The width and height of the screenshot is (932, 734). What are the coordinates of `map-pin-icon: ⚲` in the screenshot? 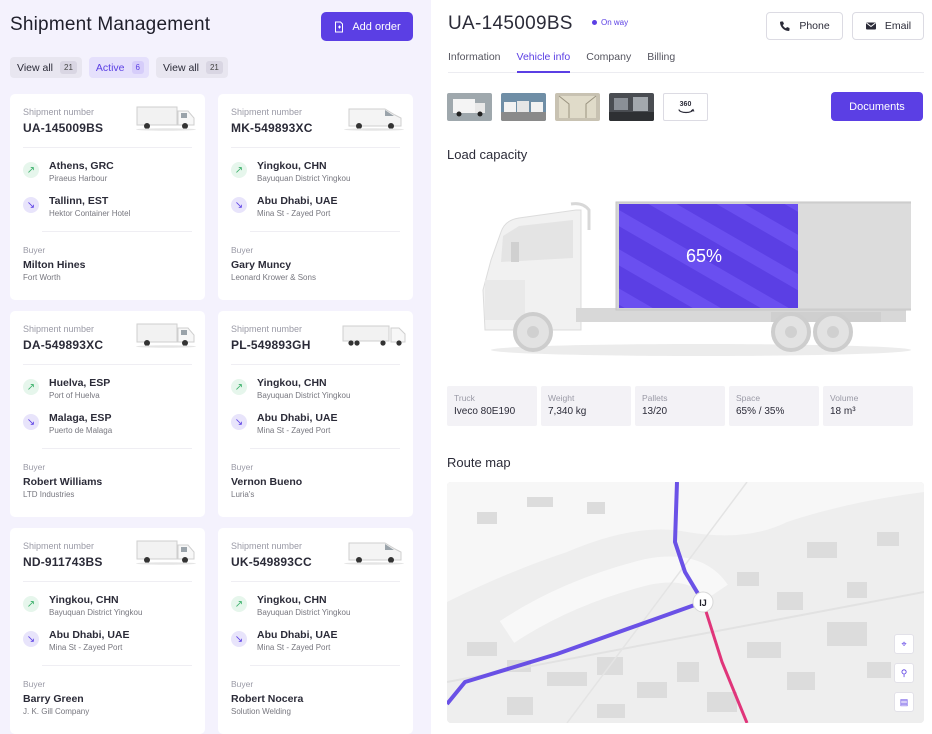 It's located at (904, 672).